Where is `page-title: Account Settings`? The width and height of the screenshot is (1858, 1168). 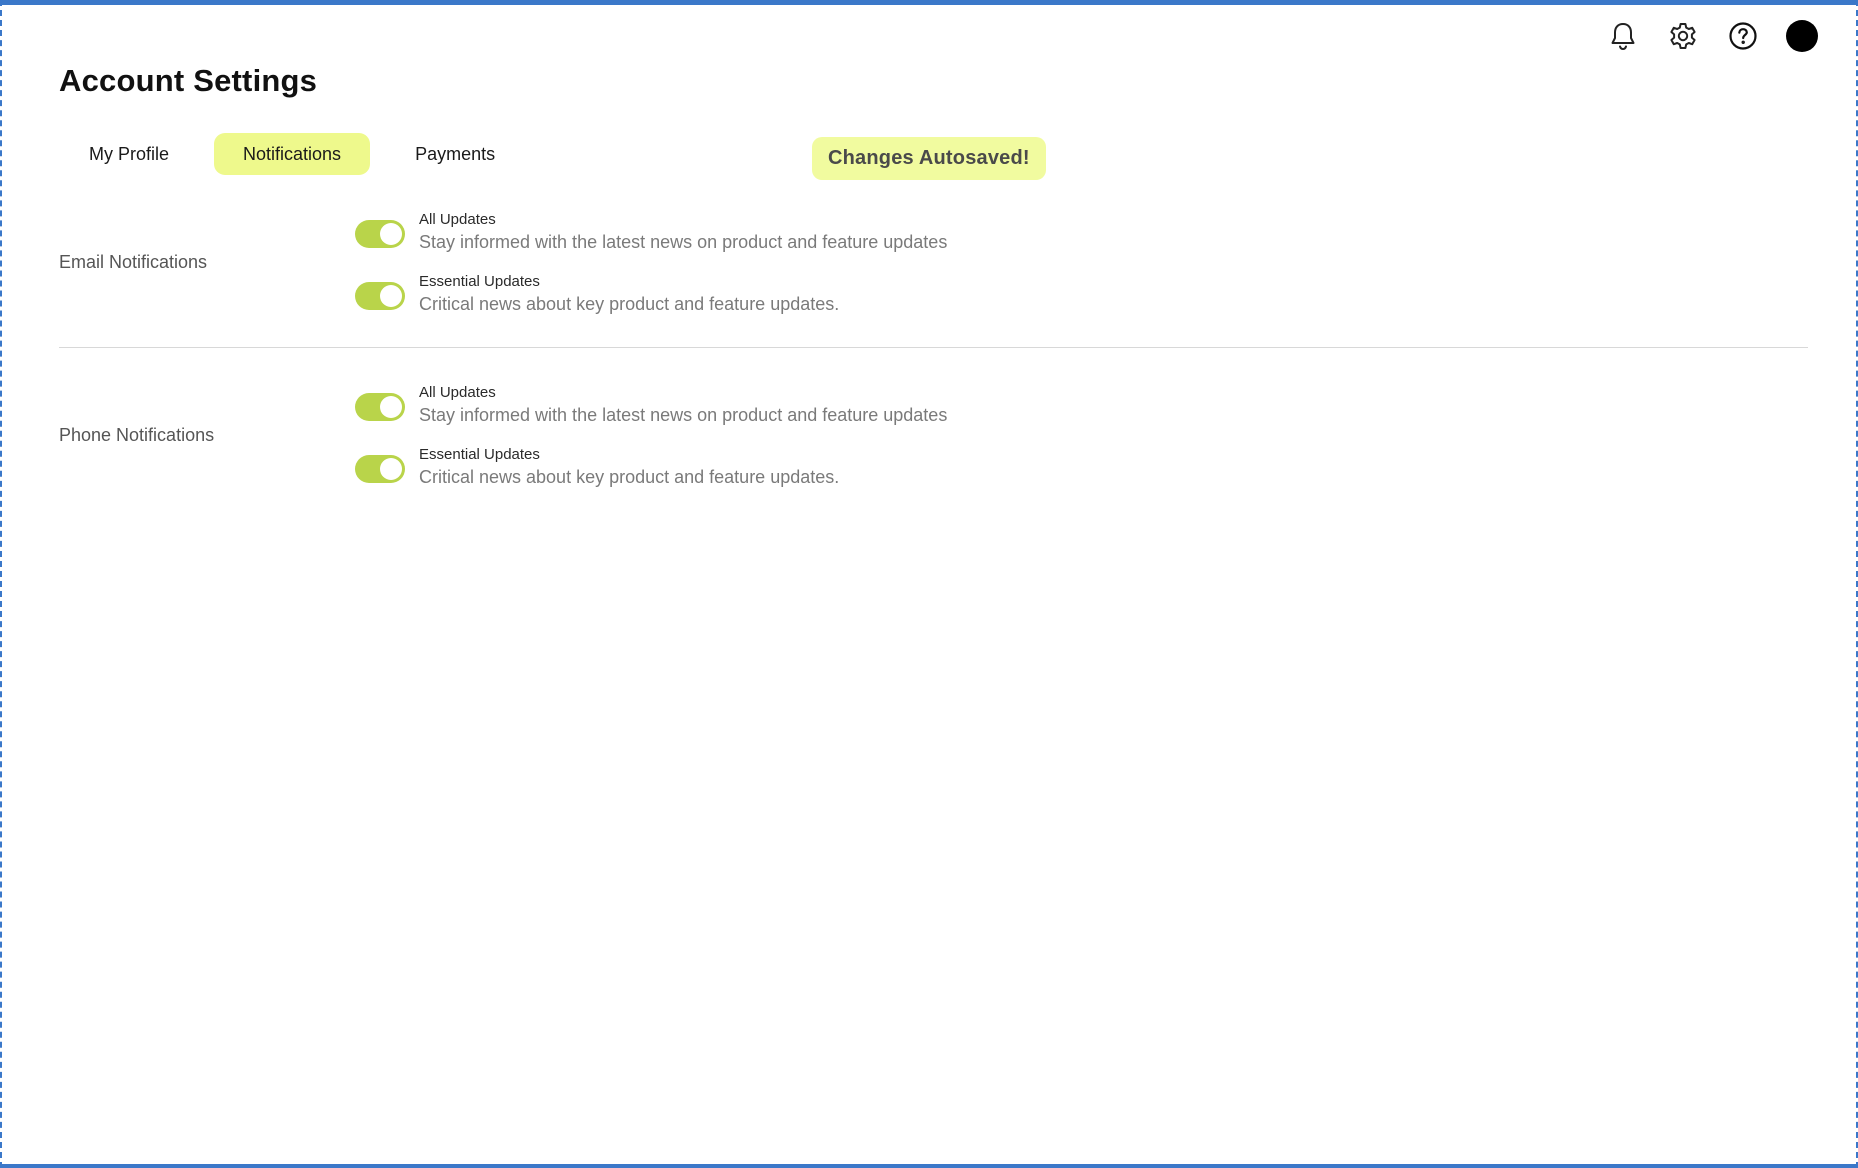 page-title: Account Settings is located at coordinates (188, 80).